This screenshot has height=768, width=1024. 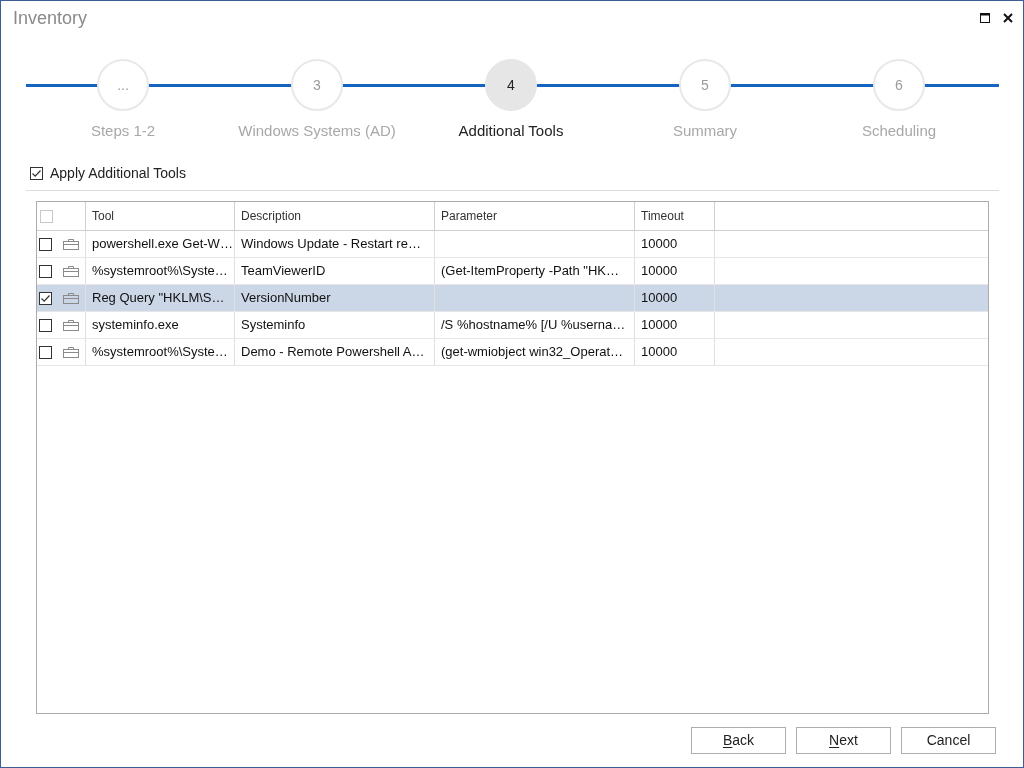 I want to click on apply-tools-label: Apply Additional Tools, so click(x=118, y=173).